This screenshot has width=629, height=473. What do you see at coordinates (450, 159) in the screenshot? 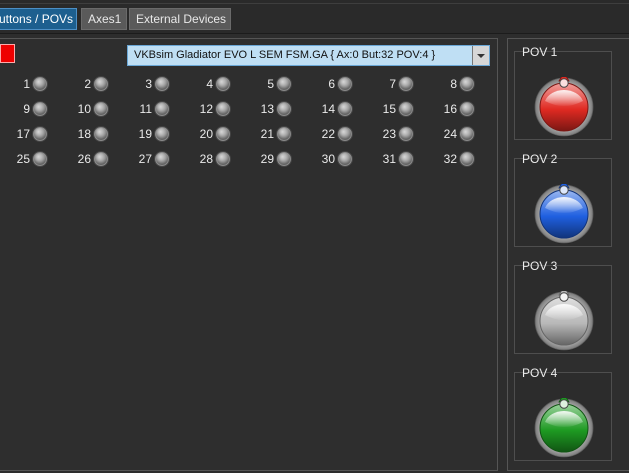
I see `button-32-label: 32` at bounding box center [450, 159].